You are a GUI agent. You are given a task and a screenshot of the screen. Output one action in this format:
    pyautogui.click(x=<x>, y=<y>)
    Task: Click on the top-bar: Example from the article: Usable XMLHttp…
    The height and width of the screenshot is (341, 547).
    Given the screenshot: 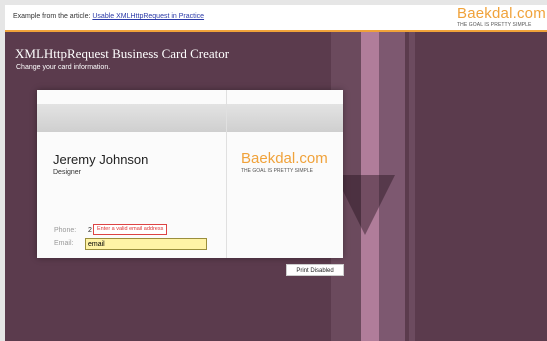 What is the action you would take?
    pyautogui.click(x=276, y=18)
    